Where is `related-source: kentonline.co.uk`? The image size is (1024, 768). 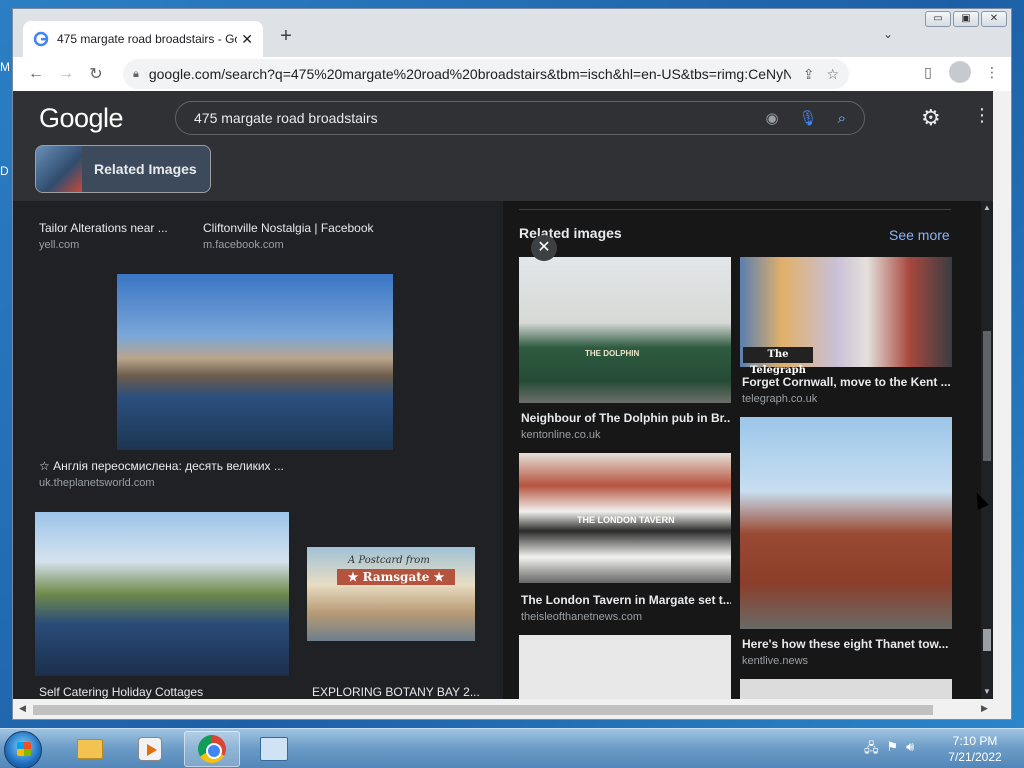 related-source: kentonline.co.uk is located at coordinates (561, 435).